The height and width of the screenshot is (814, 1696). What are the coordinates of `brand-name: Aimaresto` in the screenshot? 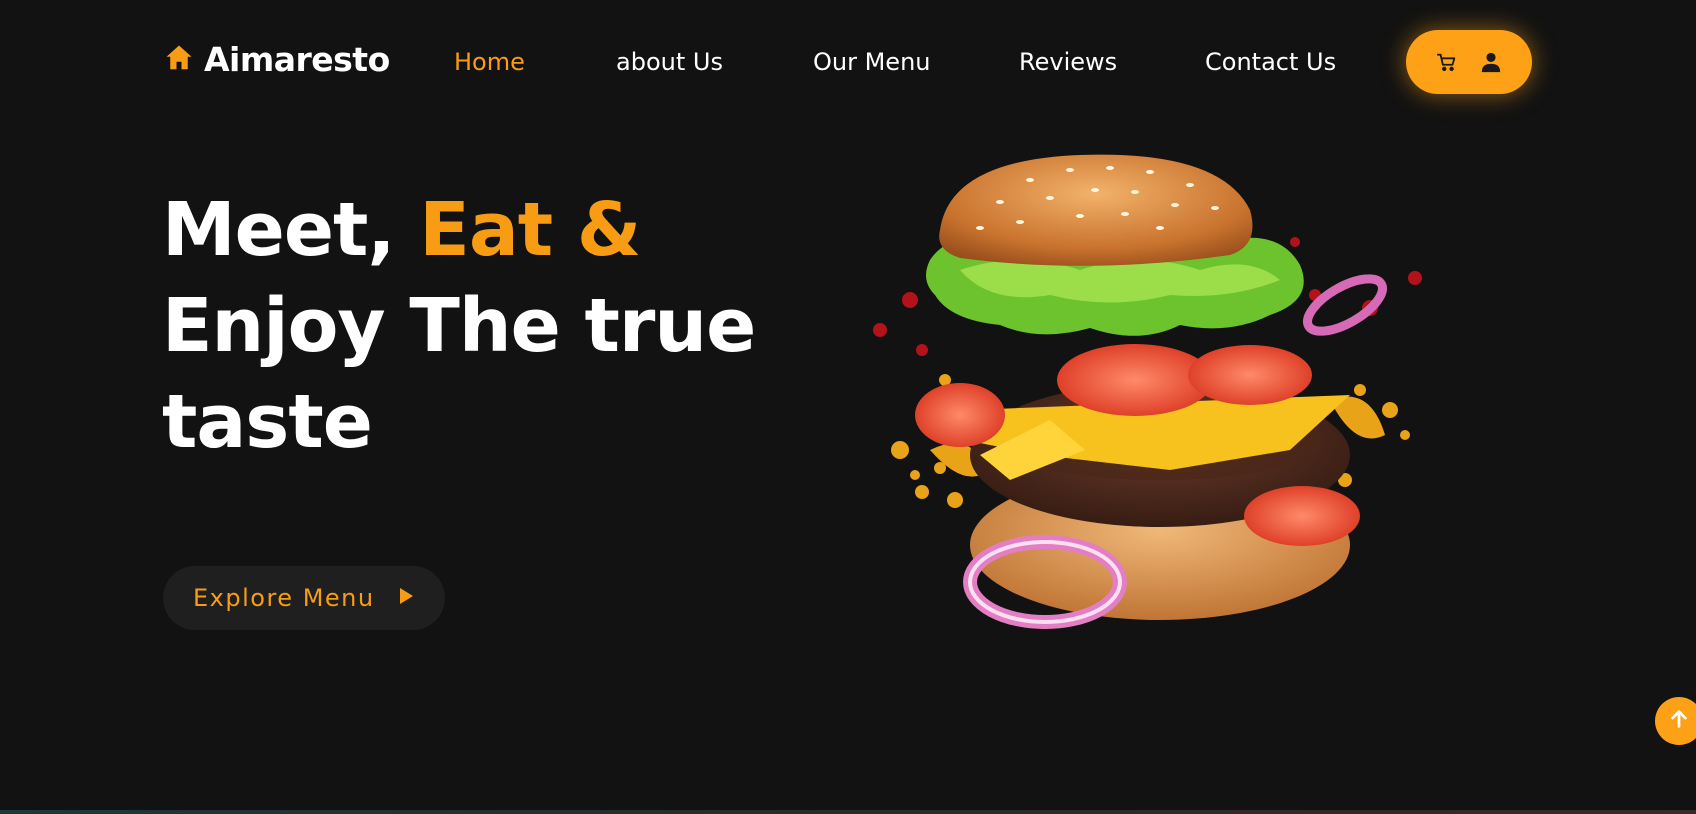 It's located at (297, 59).